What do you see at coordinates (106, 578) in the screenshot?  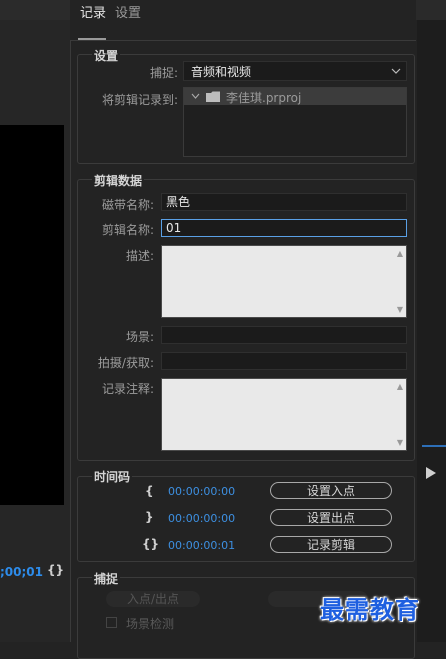 I see `capture-title: 捕捉` at bounding box center [106, 578].